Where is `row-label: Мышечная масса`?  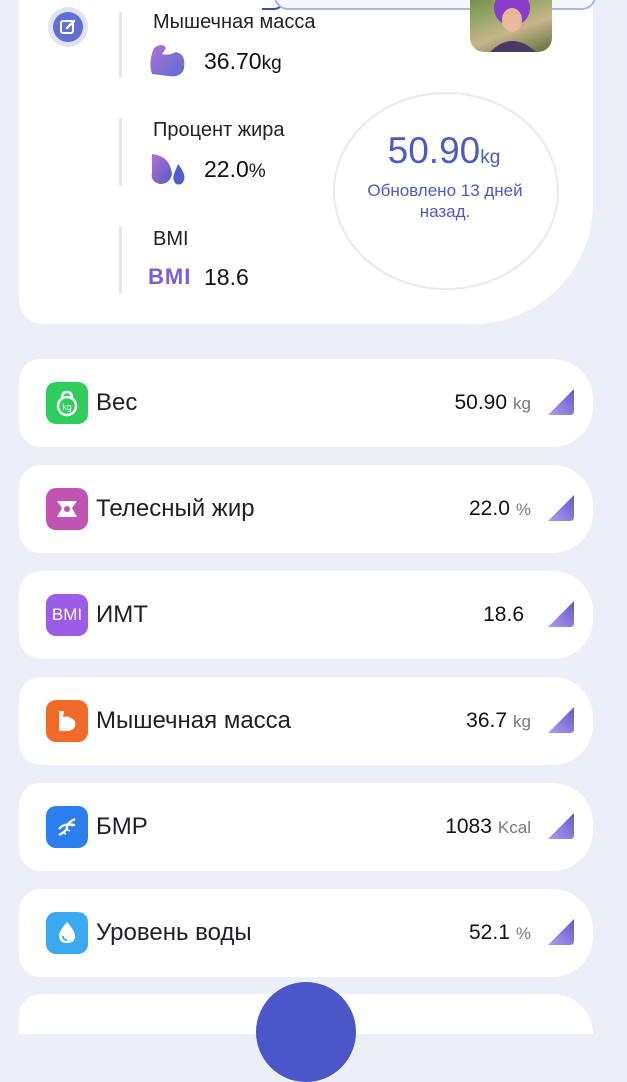 row-label: Мышечная масса is located at coordinates (194, 720).